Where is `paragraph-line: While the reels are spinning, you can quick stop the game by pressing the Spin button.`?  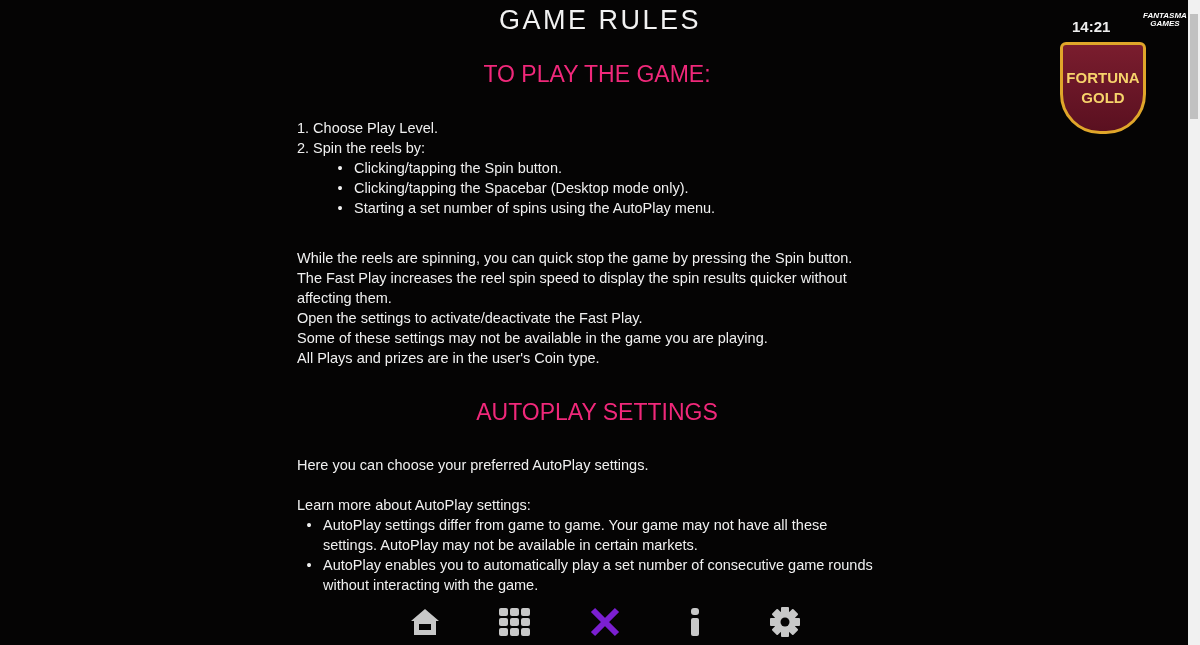 paragraph-line: While the reels are spinning, you can quick stop the game by pressing the Spin button. is located at coordinates (575, 258).